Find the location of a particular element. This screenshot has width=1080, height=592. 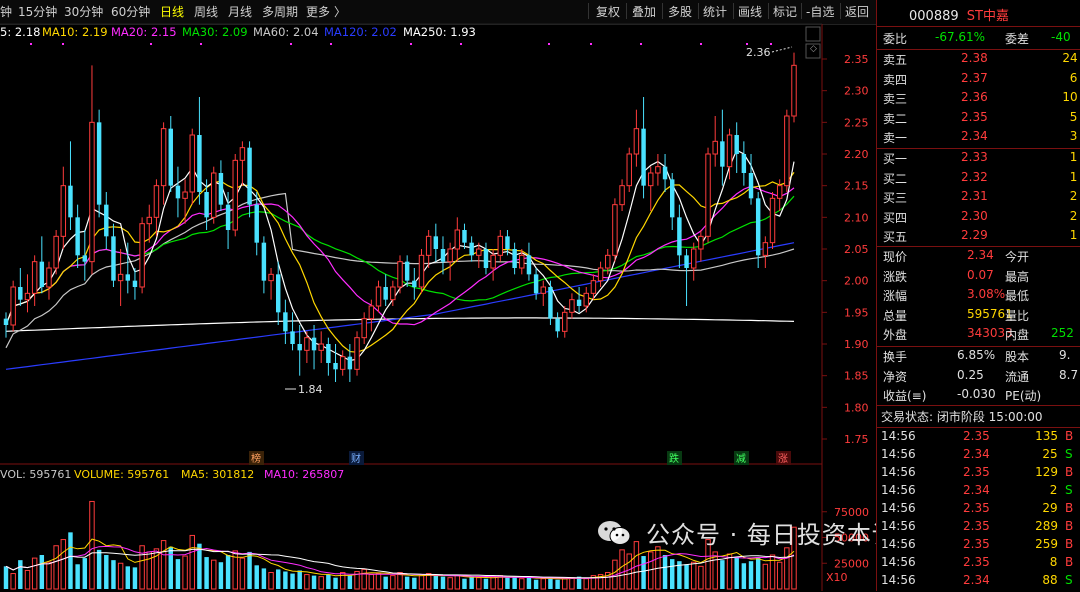

tick-row: 14:56 2.34 25 S is located at coordinates (978, 456).